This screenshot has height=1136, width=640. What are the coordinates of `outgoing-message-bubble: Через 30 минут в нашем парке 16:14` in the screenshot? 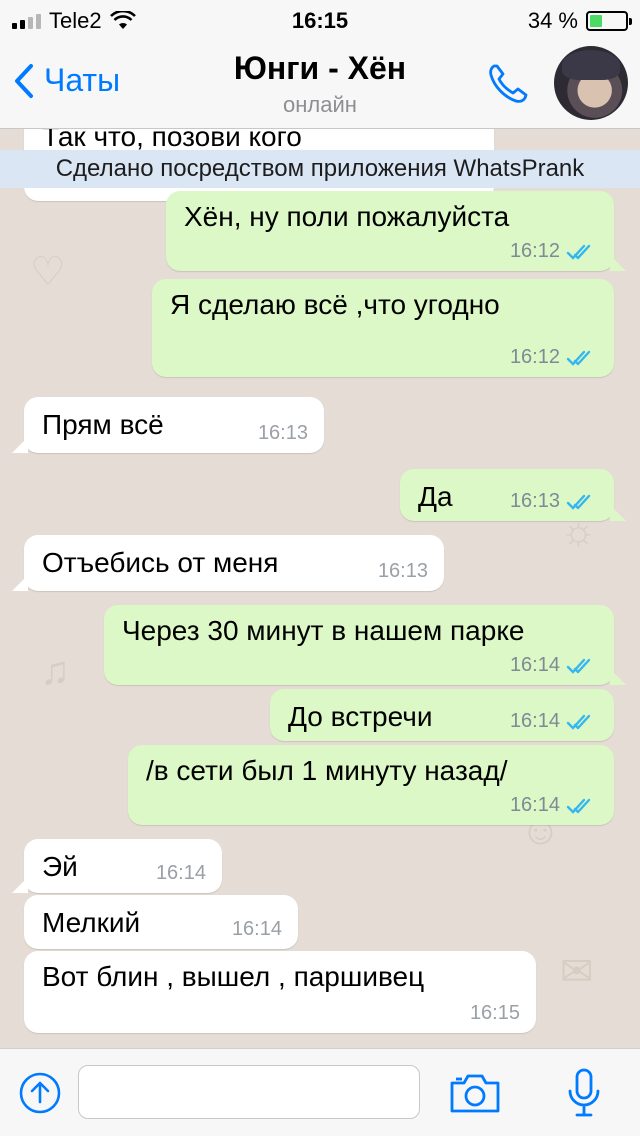 It's located at (365, 645).